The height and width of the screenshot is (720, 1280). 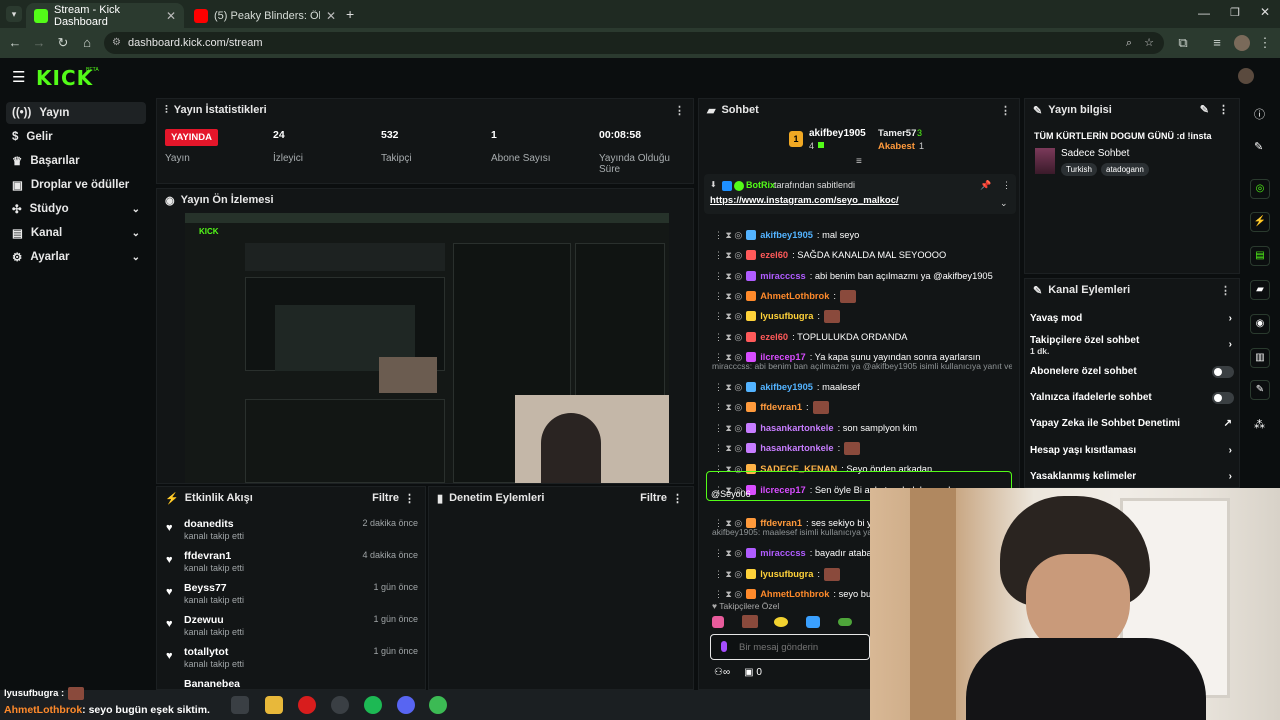 I want to click on chat-username: miracccss, so click(x=783, y=276).